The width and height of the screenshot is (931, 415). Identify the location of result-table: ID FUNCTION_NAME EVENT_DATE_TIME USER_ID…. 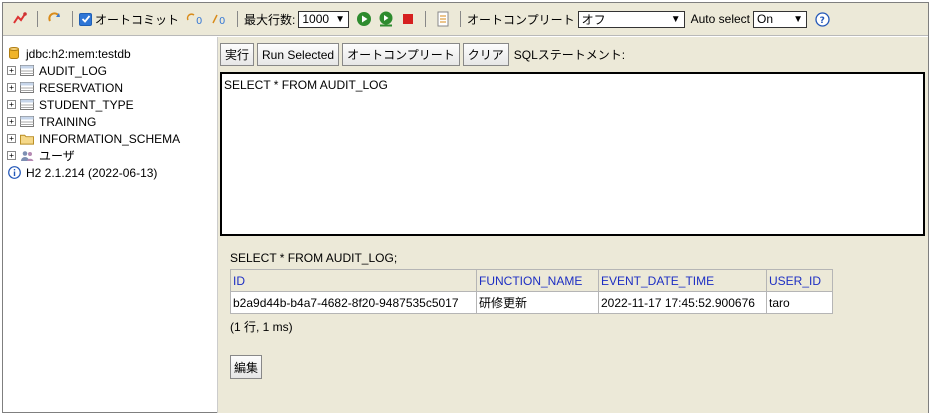
(531, 291).